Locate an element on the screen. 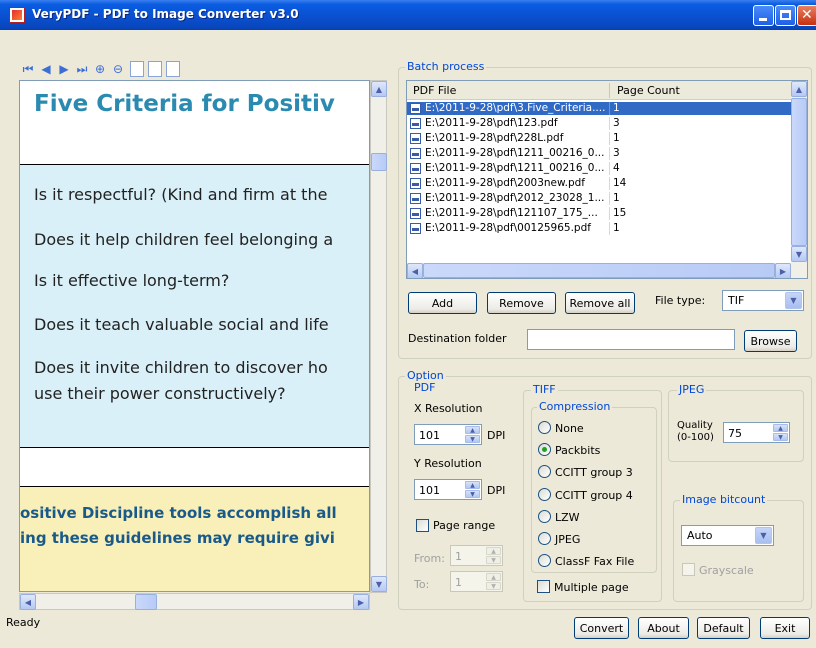 The height and width of the screenshot is (648, 816). minimize-button is located at coordinates (763, 15).